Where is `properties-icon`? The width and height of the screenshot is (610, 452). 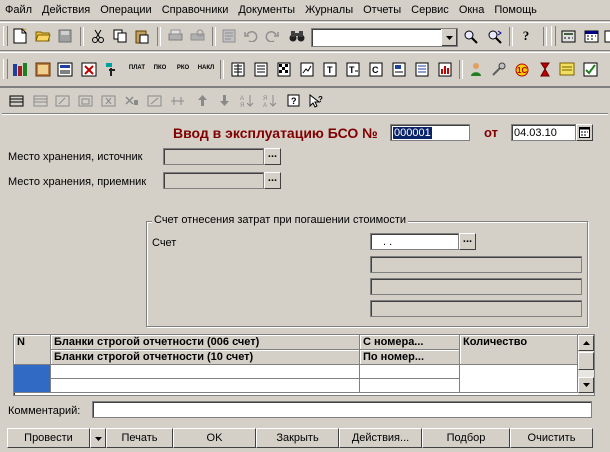
properties-icon is located at coordinates (229, 36).